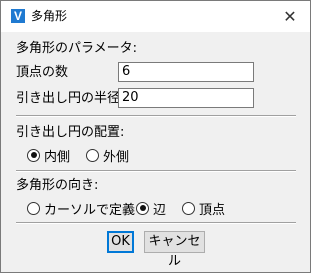 This screenshot has width=320, height=273. What do you see at coordinates (68, 98) in the screenshot?
I see `radius-label: 引き出し円の半径` at bounding box center [68, 98].